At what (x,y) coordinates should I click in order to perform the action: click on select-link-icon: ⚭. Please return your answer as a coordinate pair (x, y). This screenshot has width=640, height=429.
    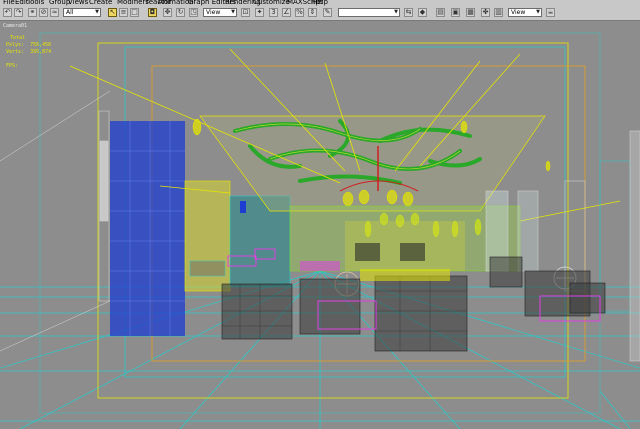
    Looking at the image, I should click on (32, 12).